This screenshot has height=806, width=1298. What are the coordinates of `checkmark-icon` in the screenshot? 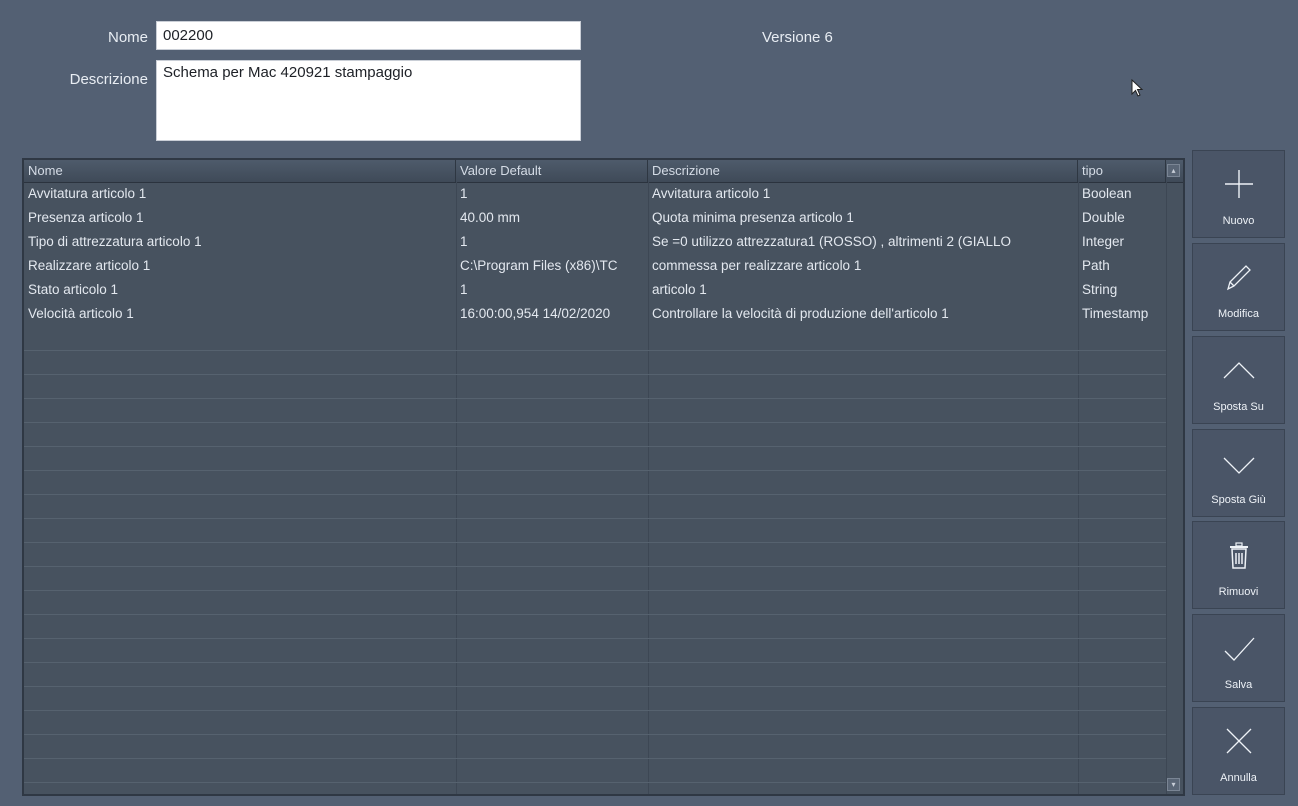 It's located at (1239, 649).